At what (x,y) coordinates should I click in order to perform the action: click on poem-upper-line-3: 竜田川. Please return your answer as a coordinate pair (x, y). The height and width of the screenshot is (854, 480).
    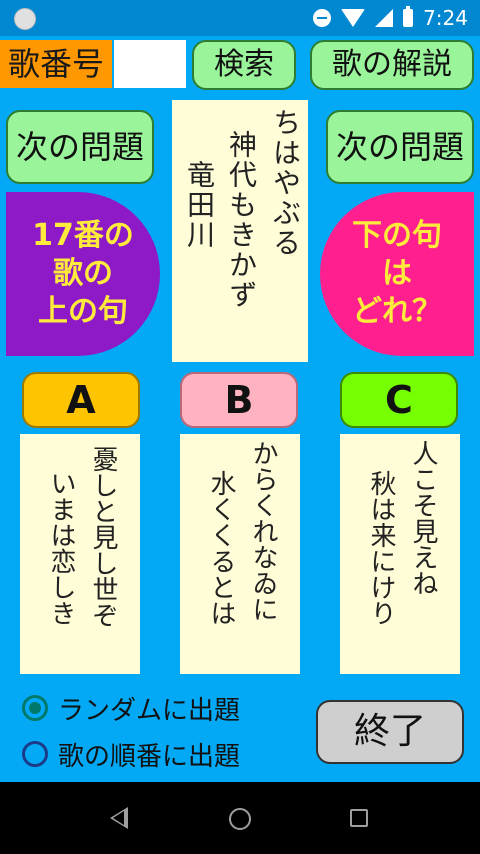
    Looking at the image, I should click on (199, 205).